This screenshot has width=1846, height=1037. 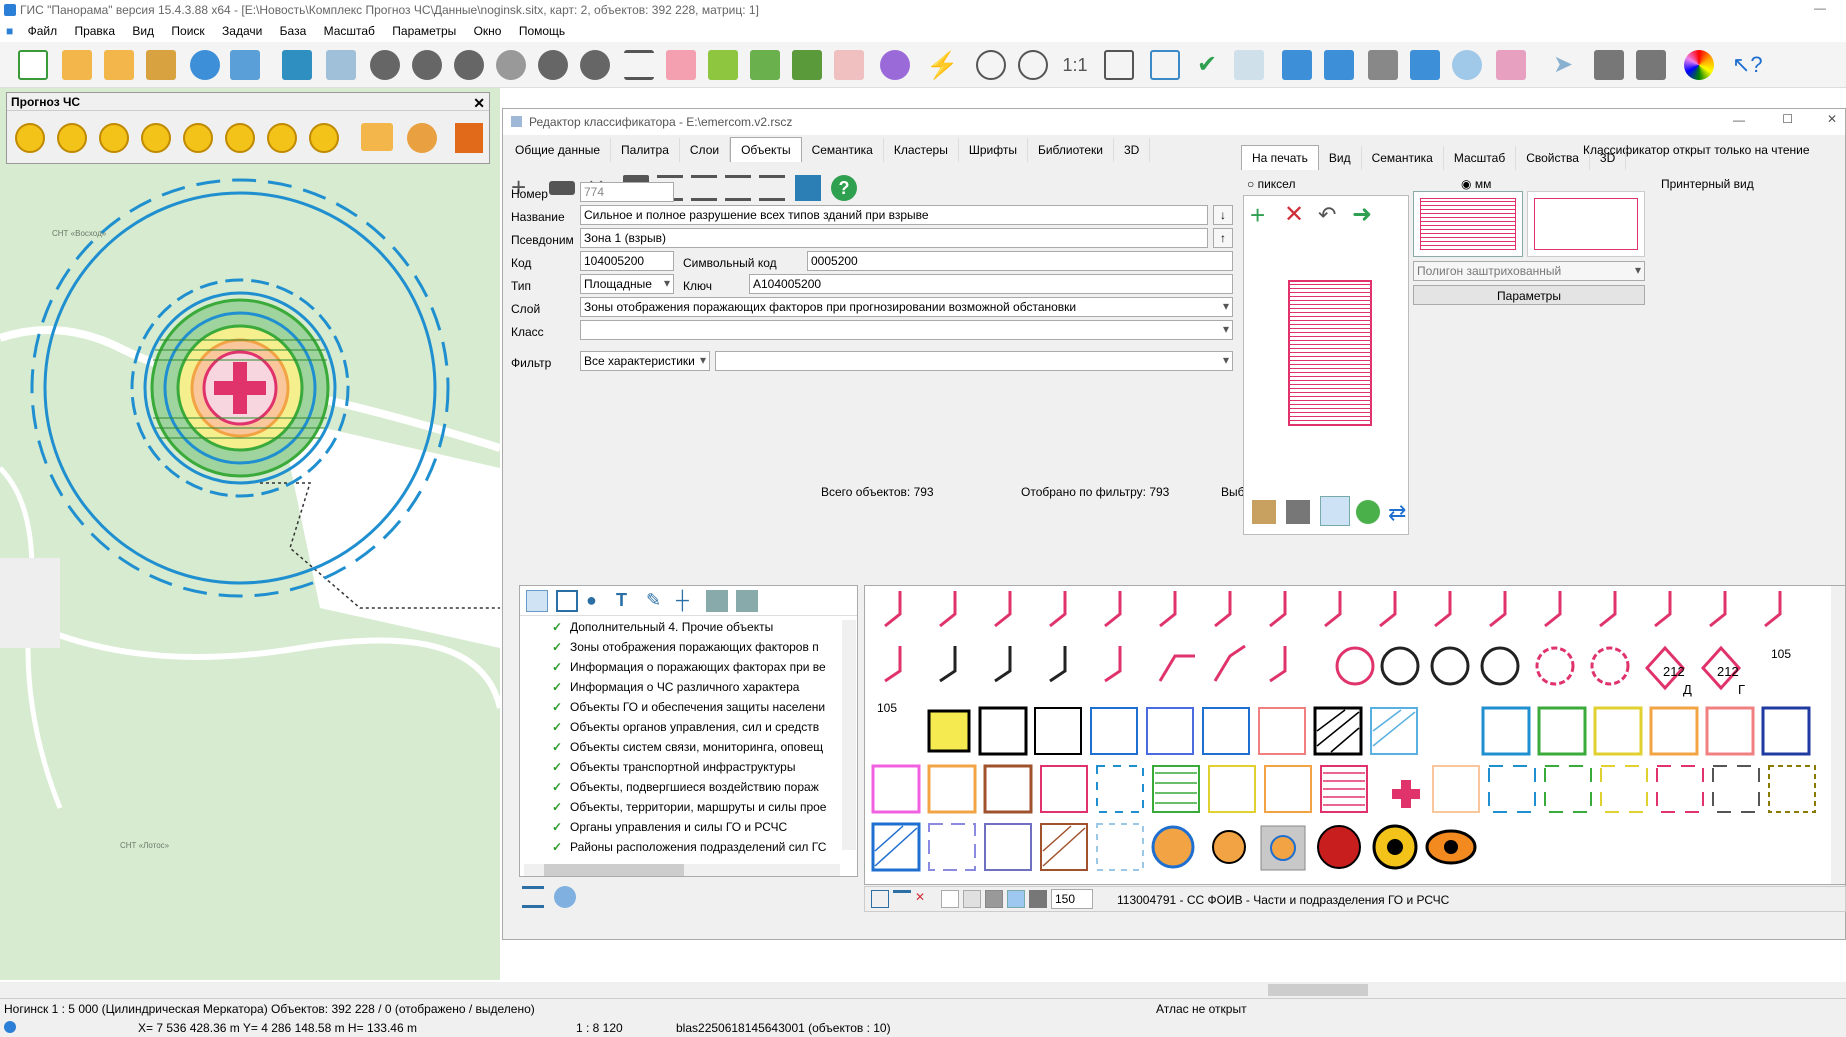 What do you see at coordinates (1651, 65) in the screenshot?
I see `printer-settings-icon` at bounding box center [1651, 65].